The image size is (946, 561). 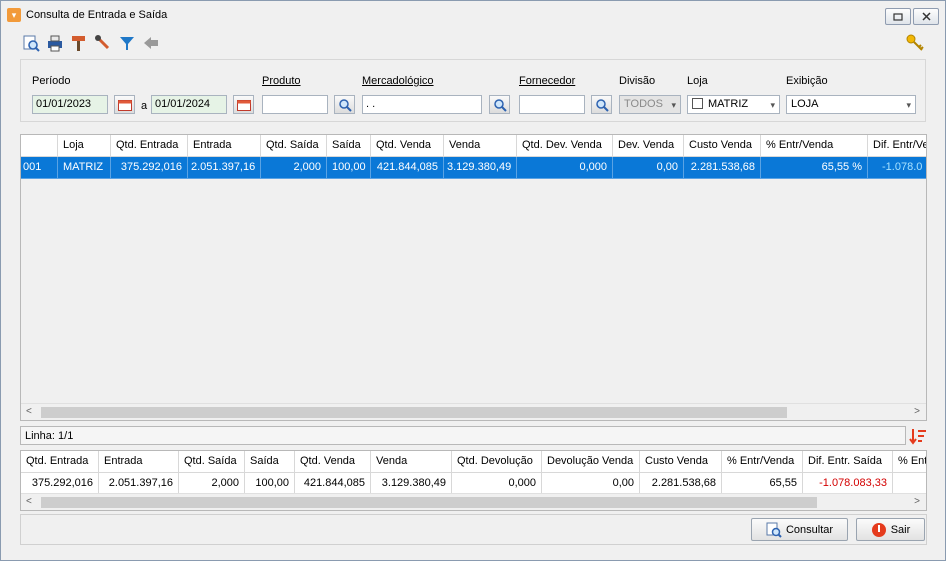 What do you see at coordinates (422, 104) in the screenshot?
I see `mercadologico-input: . .` at bounding box center [422, 104].